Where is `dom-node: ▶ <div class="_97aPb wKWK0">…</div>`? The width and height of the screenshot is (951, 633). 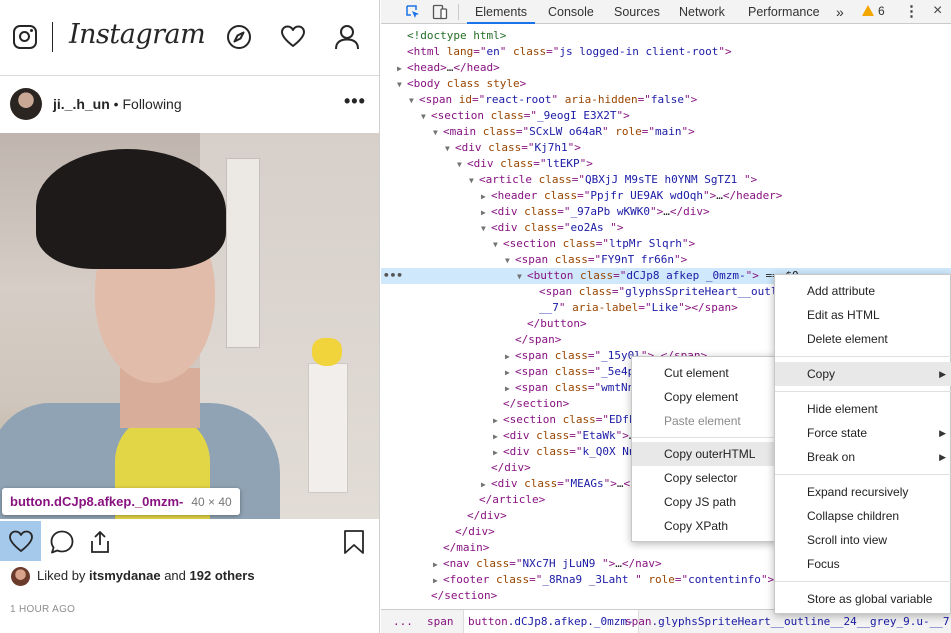
dom-node: ▶ <div class="_97aPb wKWK0">…</div> is located at coordinates (666, 212).